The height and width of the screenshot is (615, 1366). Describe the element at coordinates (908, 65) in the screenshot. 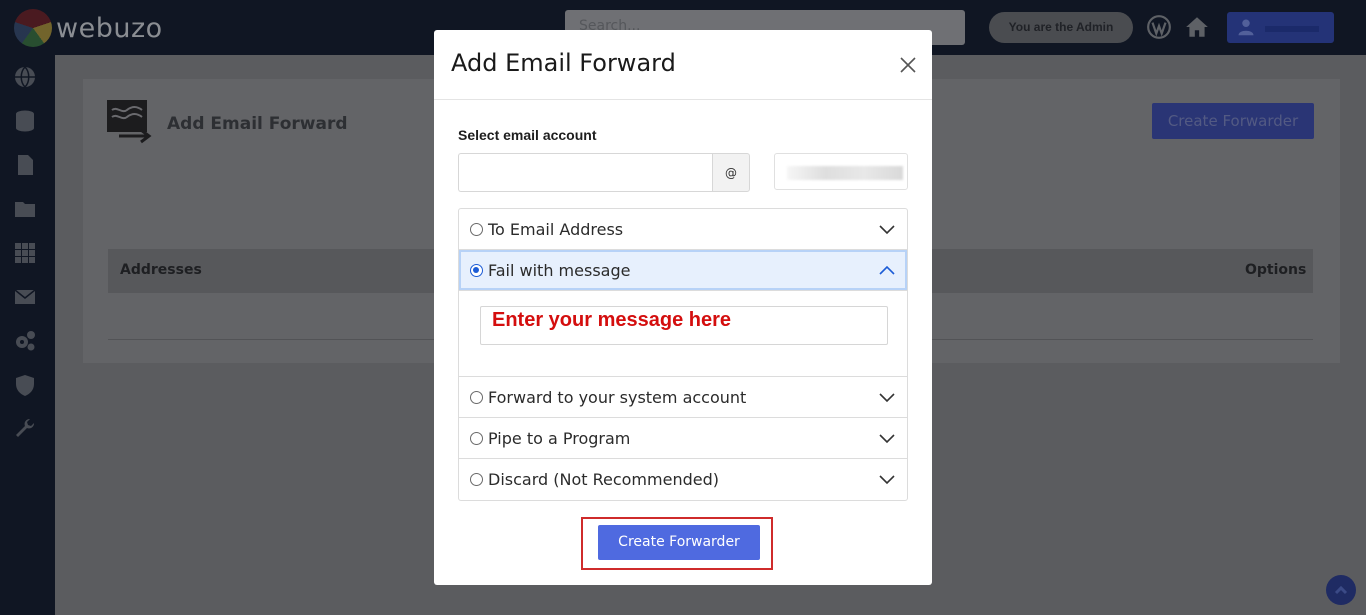

I see `close-icon` at that location.